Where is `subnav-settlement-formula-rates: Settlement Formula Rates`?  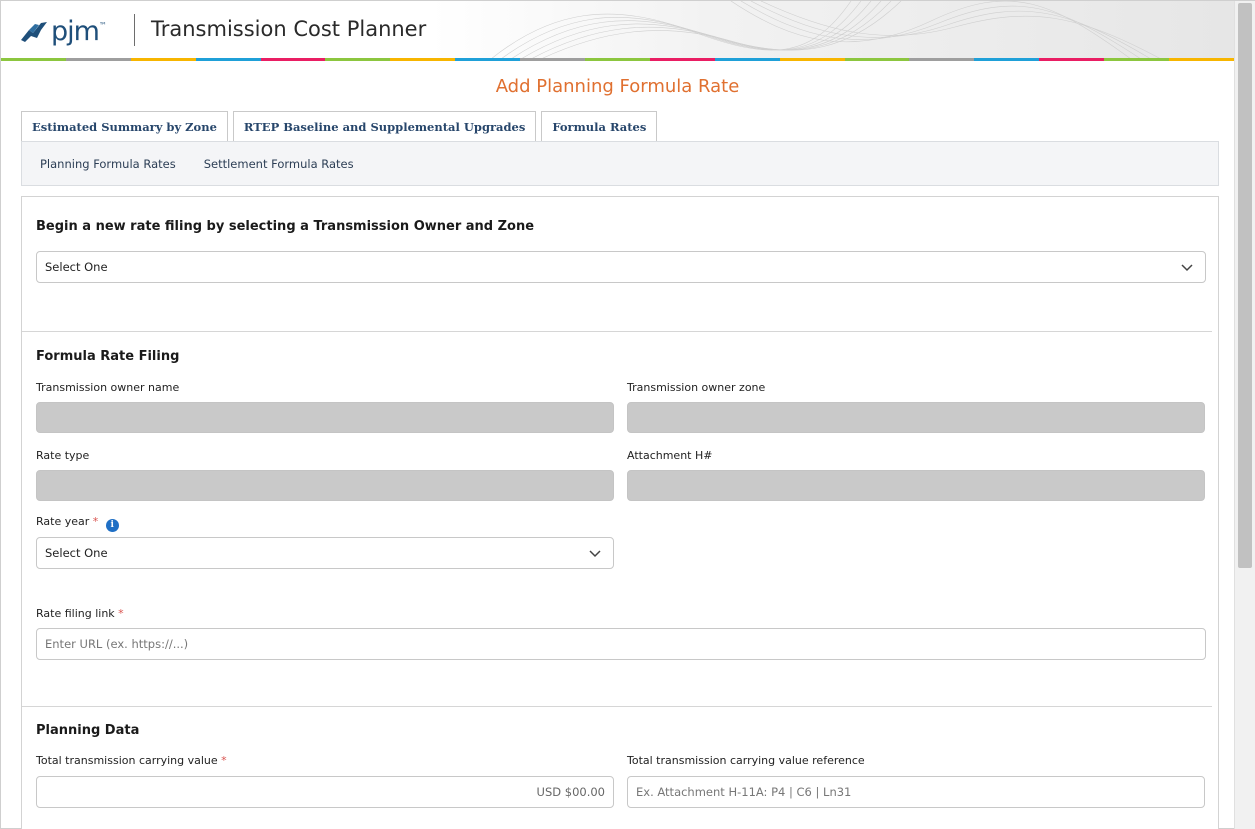 subnav-settlement-formula-rates: Settlement Formula Rates is located at coordinates (279, 164).